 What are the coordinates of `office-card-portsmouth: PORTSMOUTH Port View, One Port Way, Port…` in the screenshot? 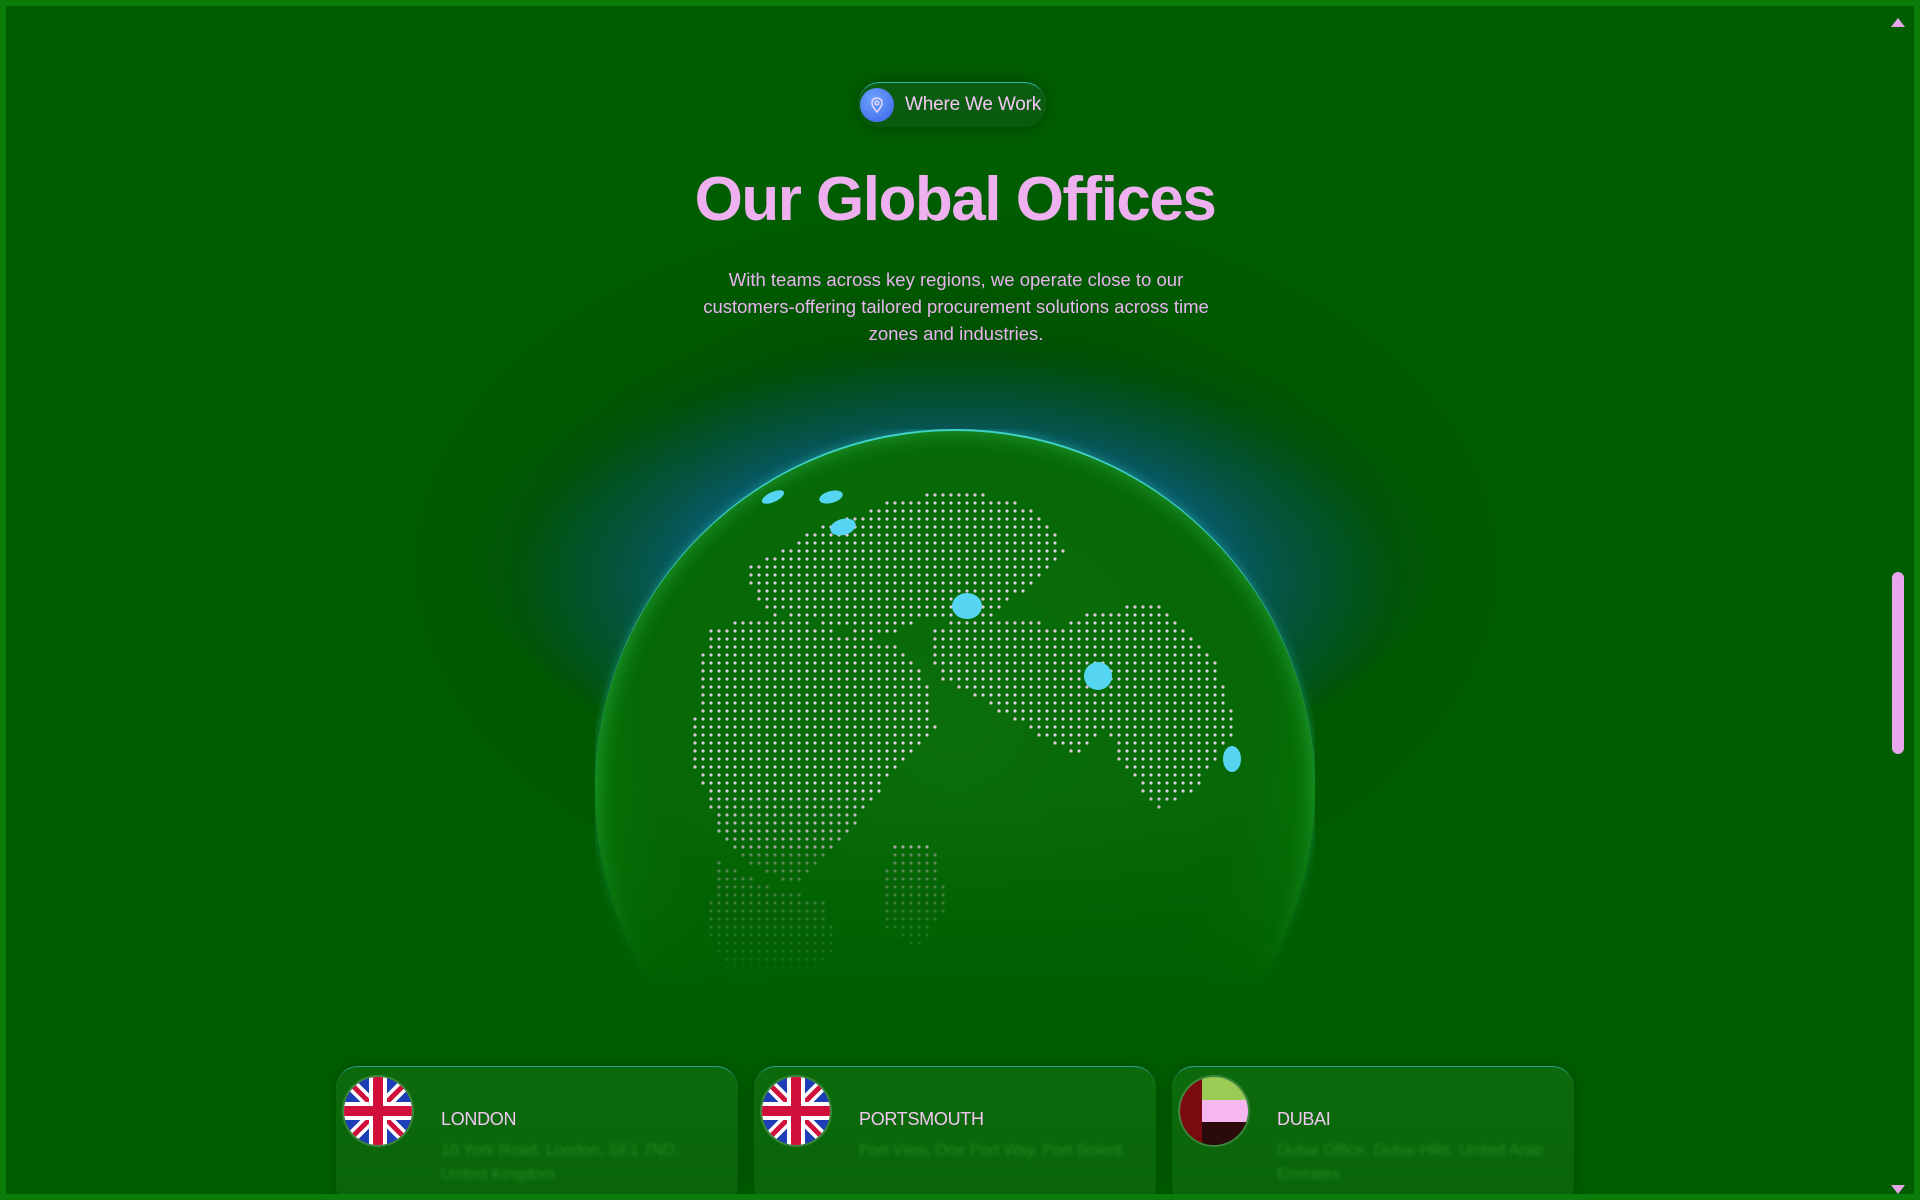 It's located at (955, 1130).